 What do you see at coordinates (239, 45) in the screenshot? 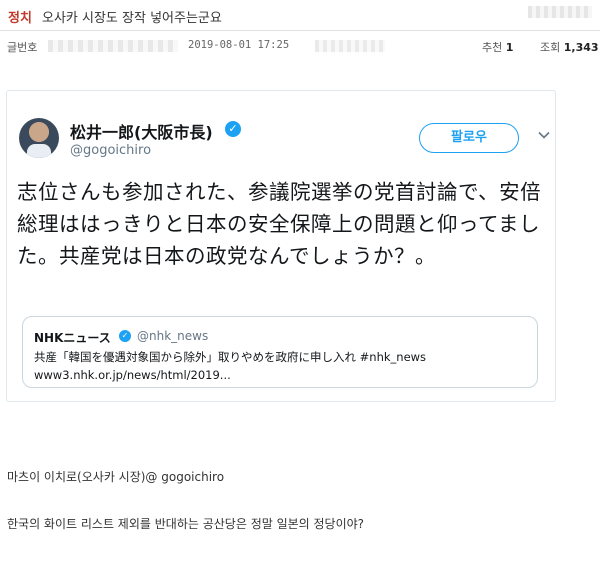
I see `post-datetime: 2019-08-01 17:25` at bounding box center [239, 45].